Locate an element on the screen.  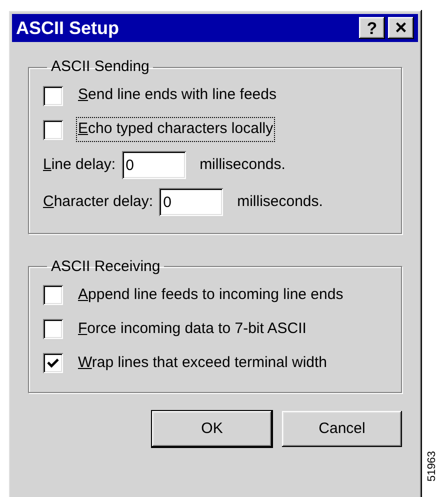
checkbox-label: Force incoming data to 7-bit ASCII is located at coordinates (192, 329).